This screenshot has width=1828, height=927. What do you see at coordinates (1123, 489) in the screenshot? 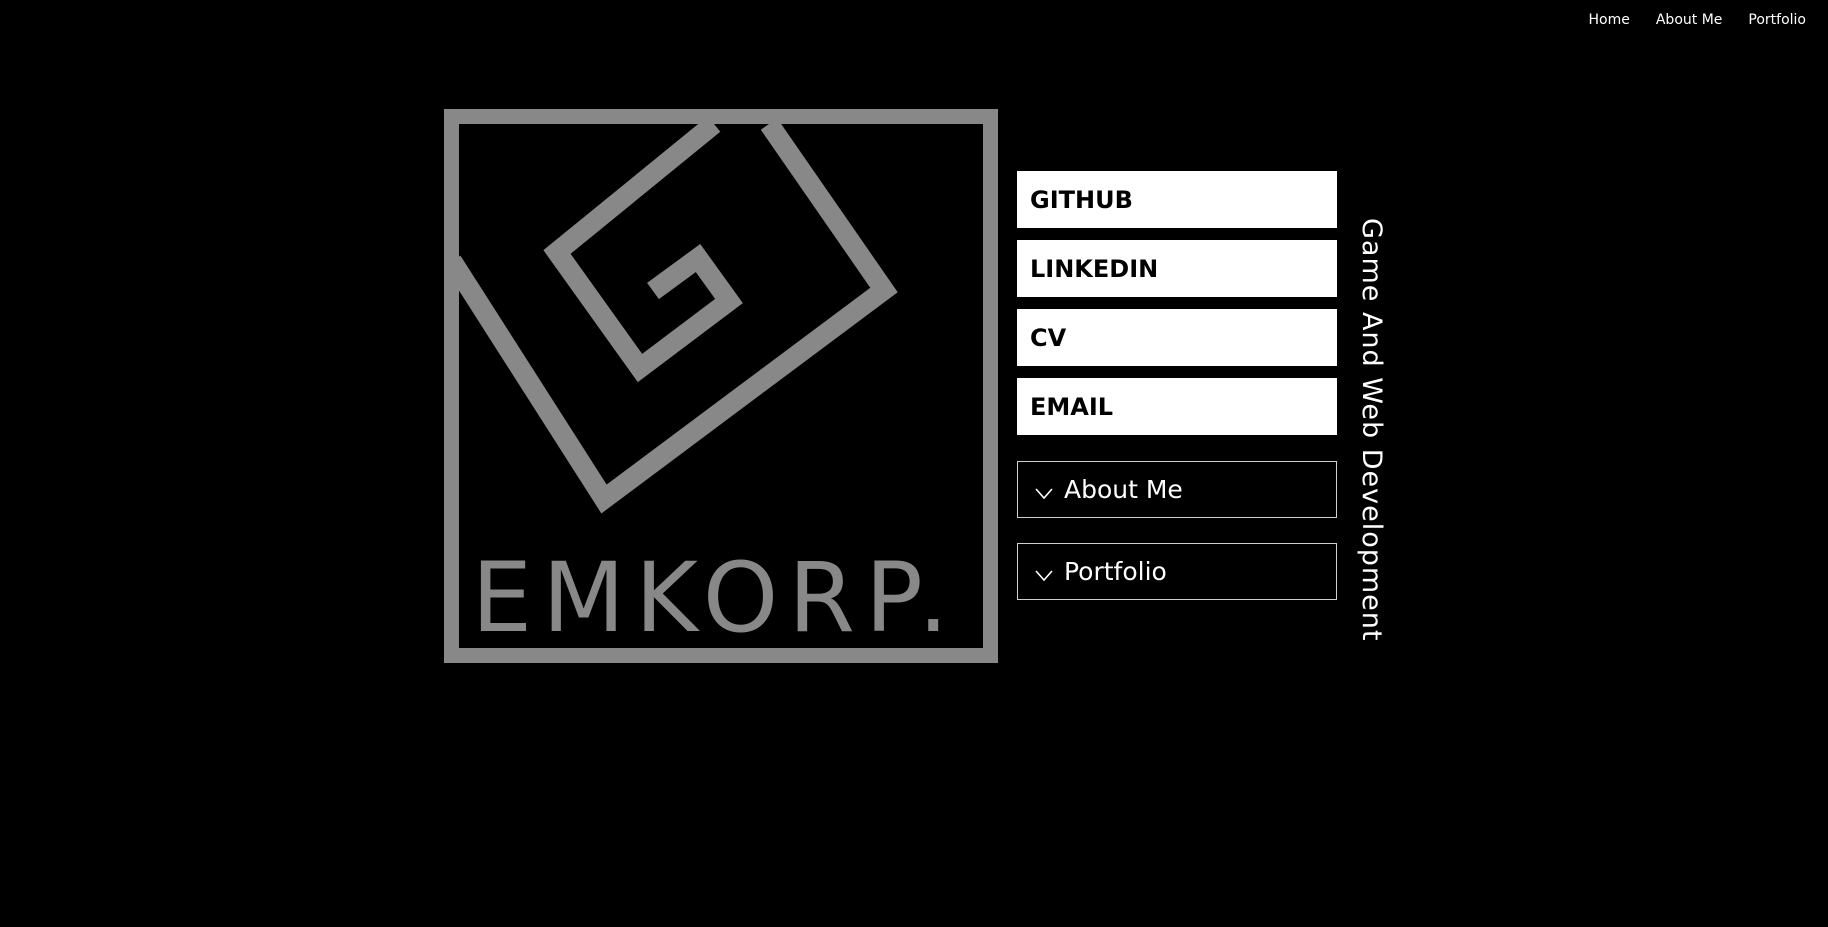
I see `about-me-accordion-label: About Me` at bounding box center [1123, 489].